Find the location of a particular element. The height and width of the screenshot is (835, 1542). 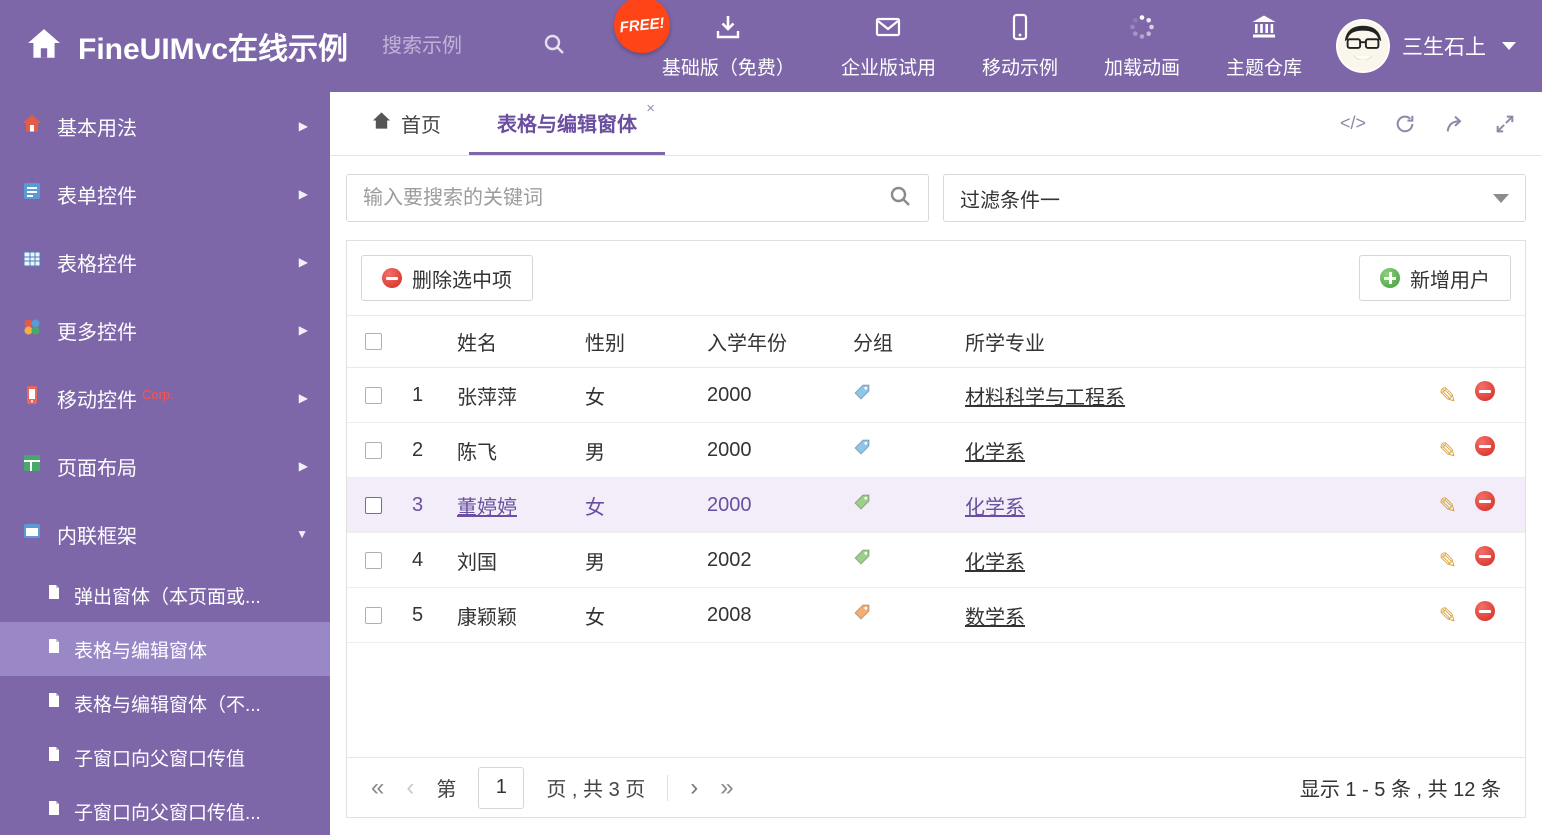

major-link: 材料科学与工程系 is located at coordinates (1045, 398).